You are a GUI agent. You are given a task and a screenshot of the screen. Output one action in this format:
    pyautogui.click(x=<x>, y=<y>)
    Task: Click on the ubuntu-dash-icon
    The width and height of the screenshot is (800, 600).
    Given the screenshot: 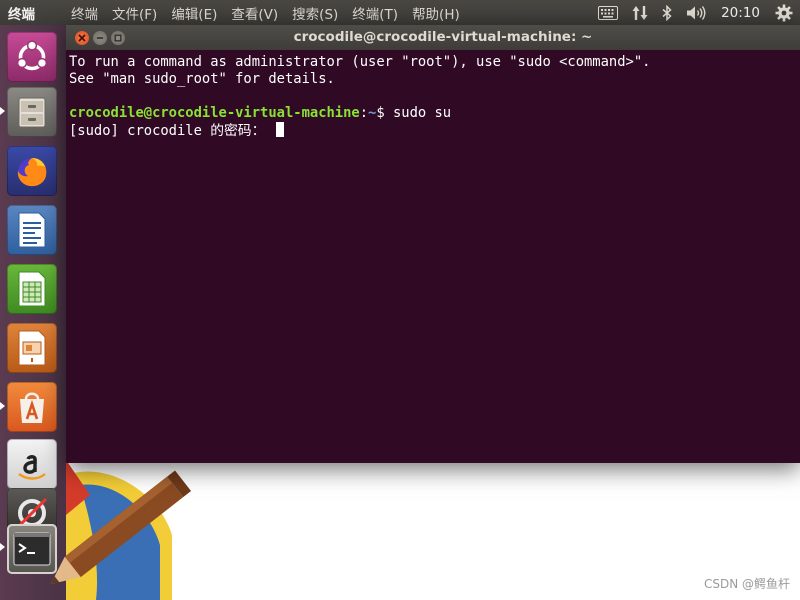 What is the action you would take?
    pyautogui.click(x=32, y=57)
    